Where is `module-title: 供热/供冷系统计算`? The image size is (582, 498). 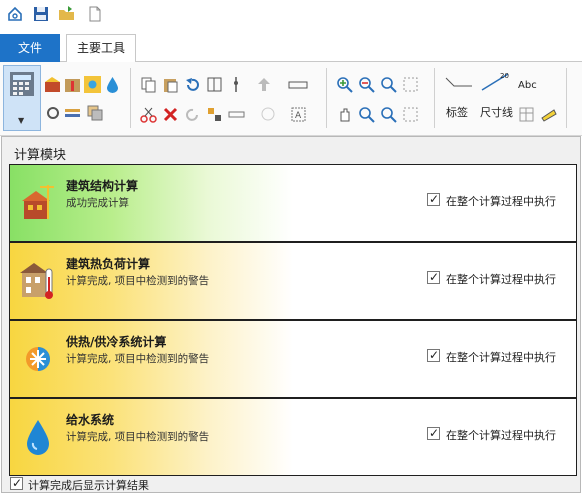
module-title: 供热/供冷系统计算 is located at coordinates (116, 342).